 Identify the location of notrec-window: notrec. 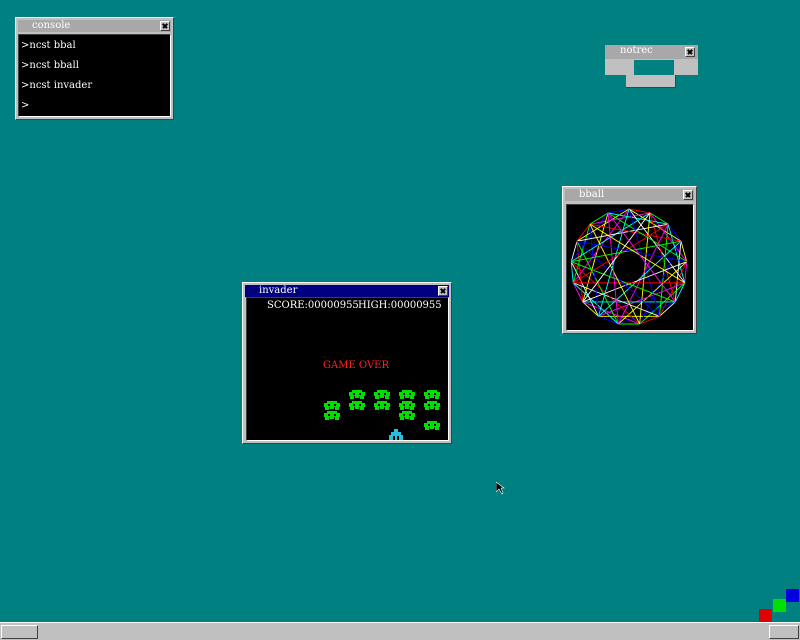
(651, 60).